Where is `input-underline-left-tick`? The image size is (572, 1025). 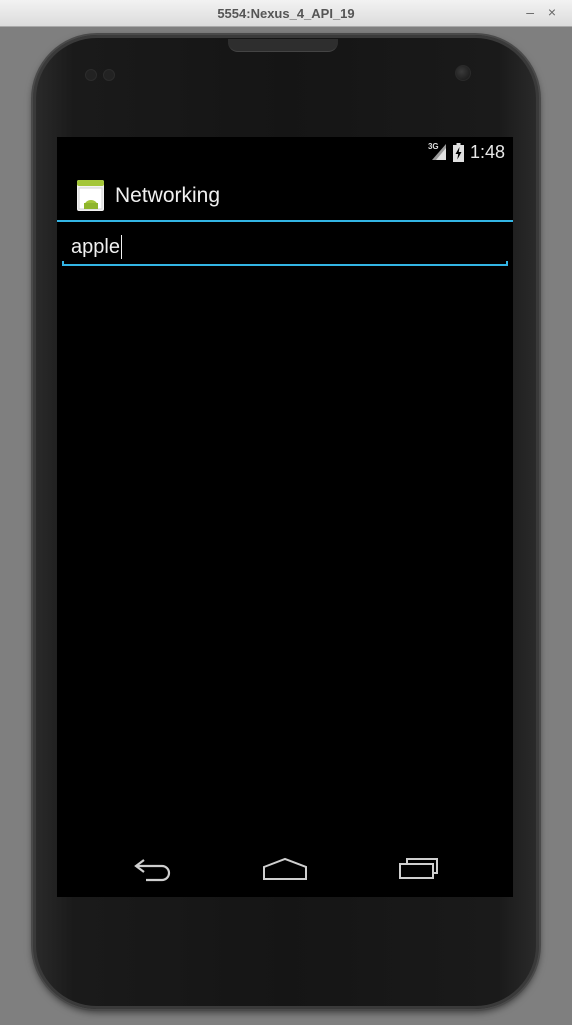
input-underline-left-tick is located at coordinates (63, 263).